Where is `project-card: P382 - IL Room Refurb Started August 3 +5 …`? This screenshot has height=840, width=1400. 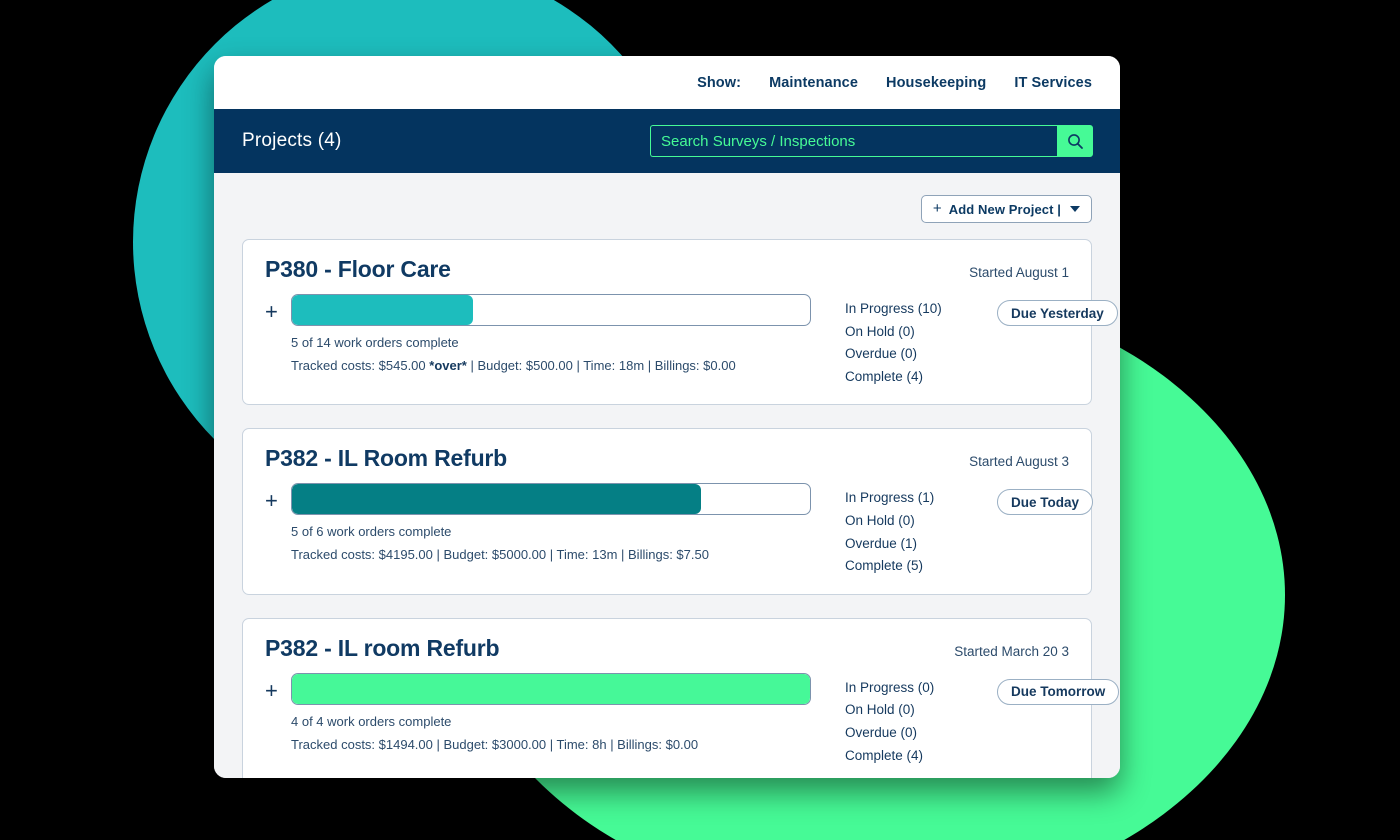 project-card: P382 - IL Room Refurb Started August 3 +5 … is located at coordinates (668, 511).